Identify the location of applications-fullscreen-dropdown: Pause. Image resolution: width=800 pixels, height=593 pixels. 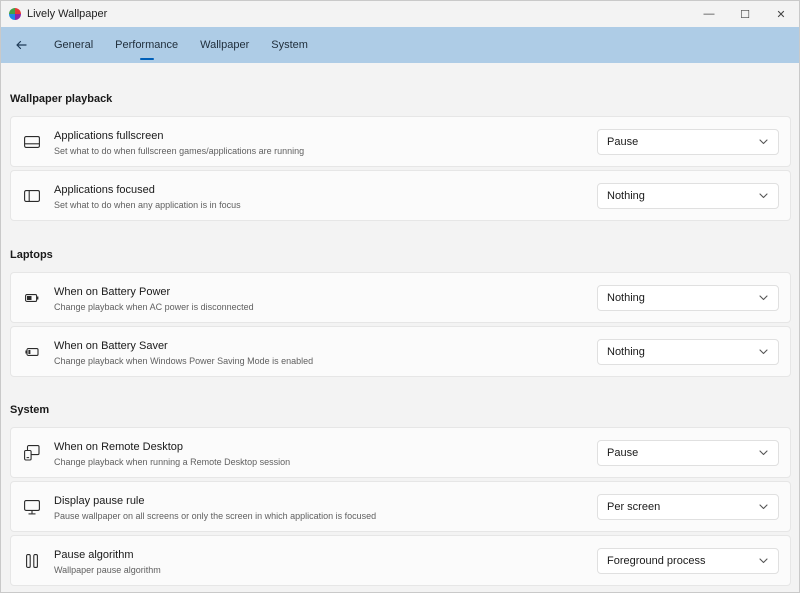
(688, 142).